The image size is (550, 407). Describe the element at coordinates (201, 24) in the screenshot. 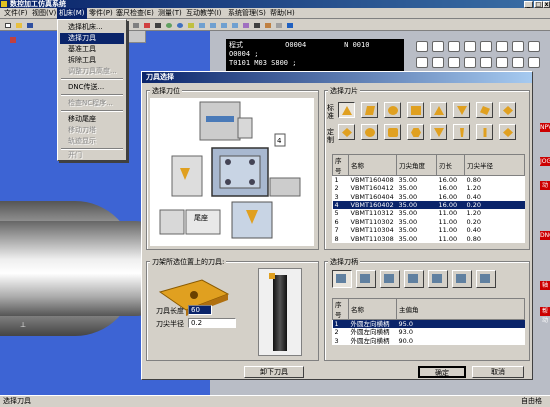

I see `view-front-icon` at that location.